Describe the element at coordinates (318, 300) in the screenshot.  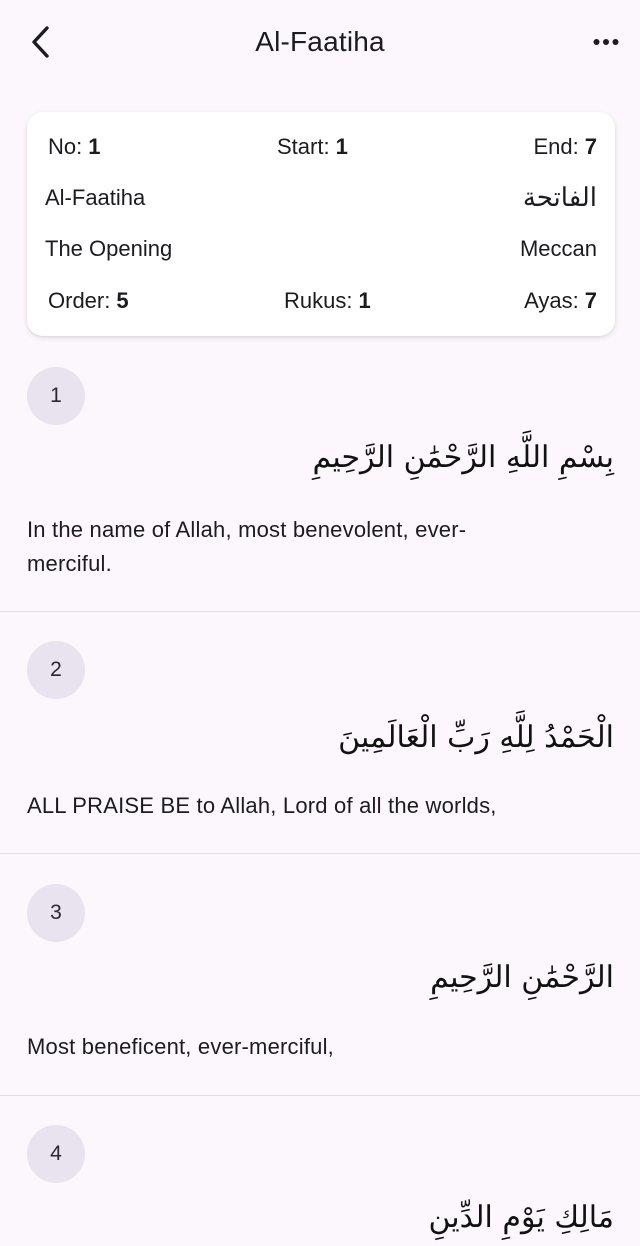
I see `surah-rukus-label: Rukus:` at that location.